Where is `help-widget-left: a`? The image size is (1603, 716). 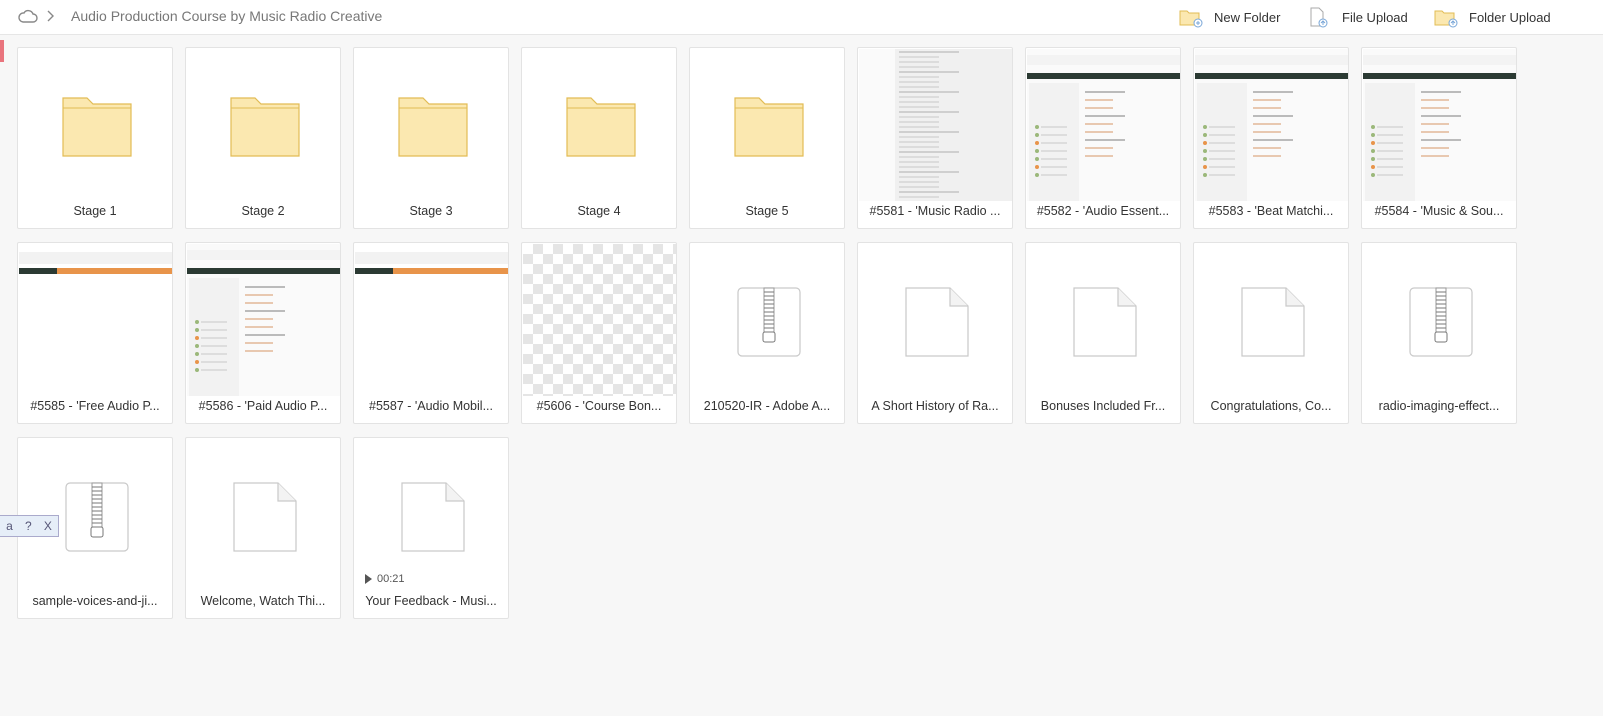
help-widget-left: a is located at coordinates (9, 526).